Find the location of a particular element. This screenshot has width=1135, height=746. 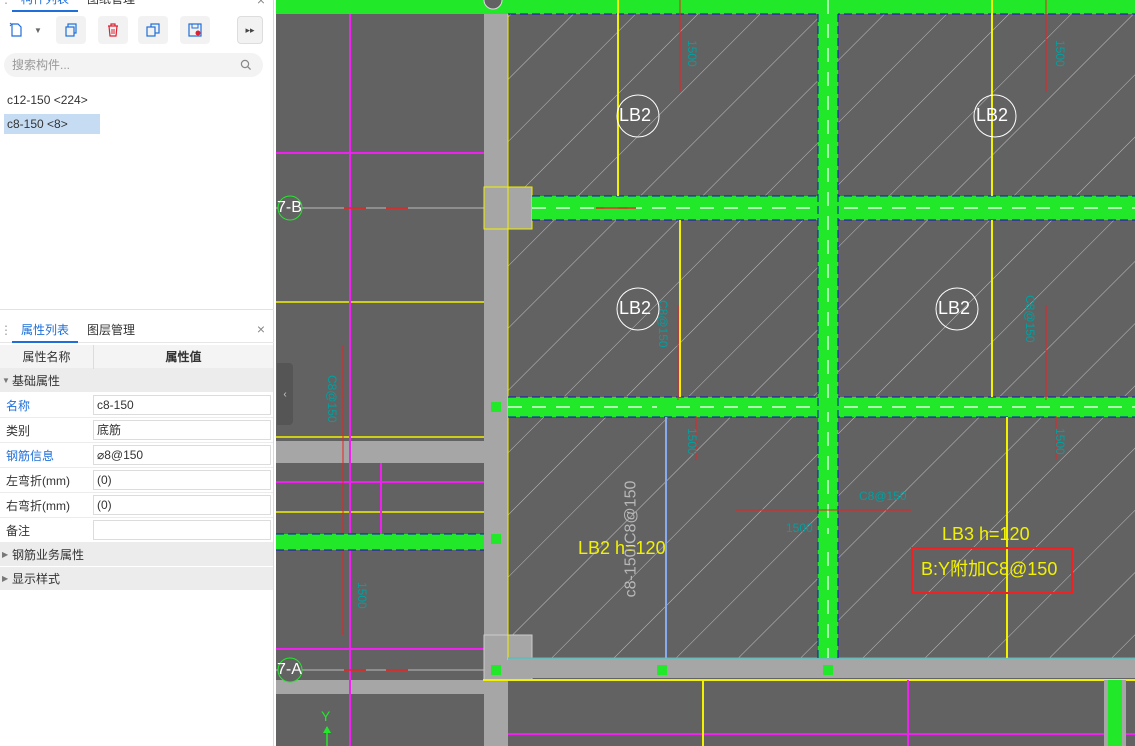

property-value-input: c8-150 is located at coordinates (182, 405).